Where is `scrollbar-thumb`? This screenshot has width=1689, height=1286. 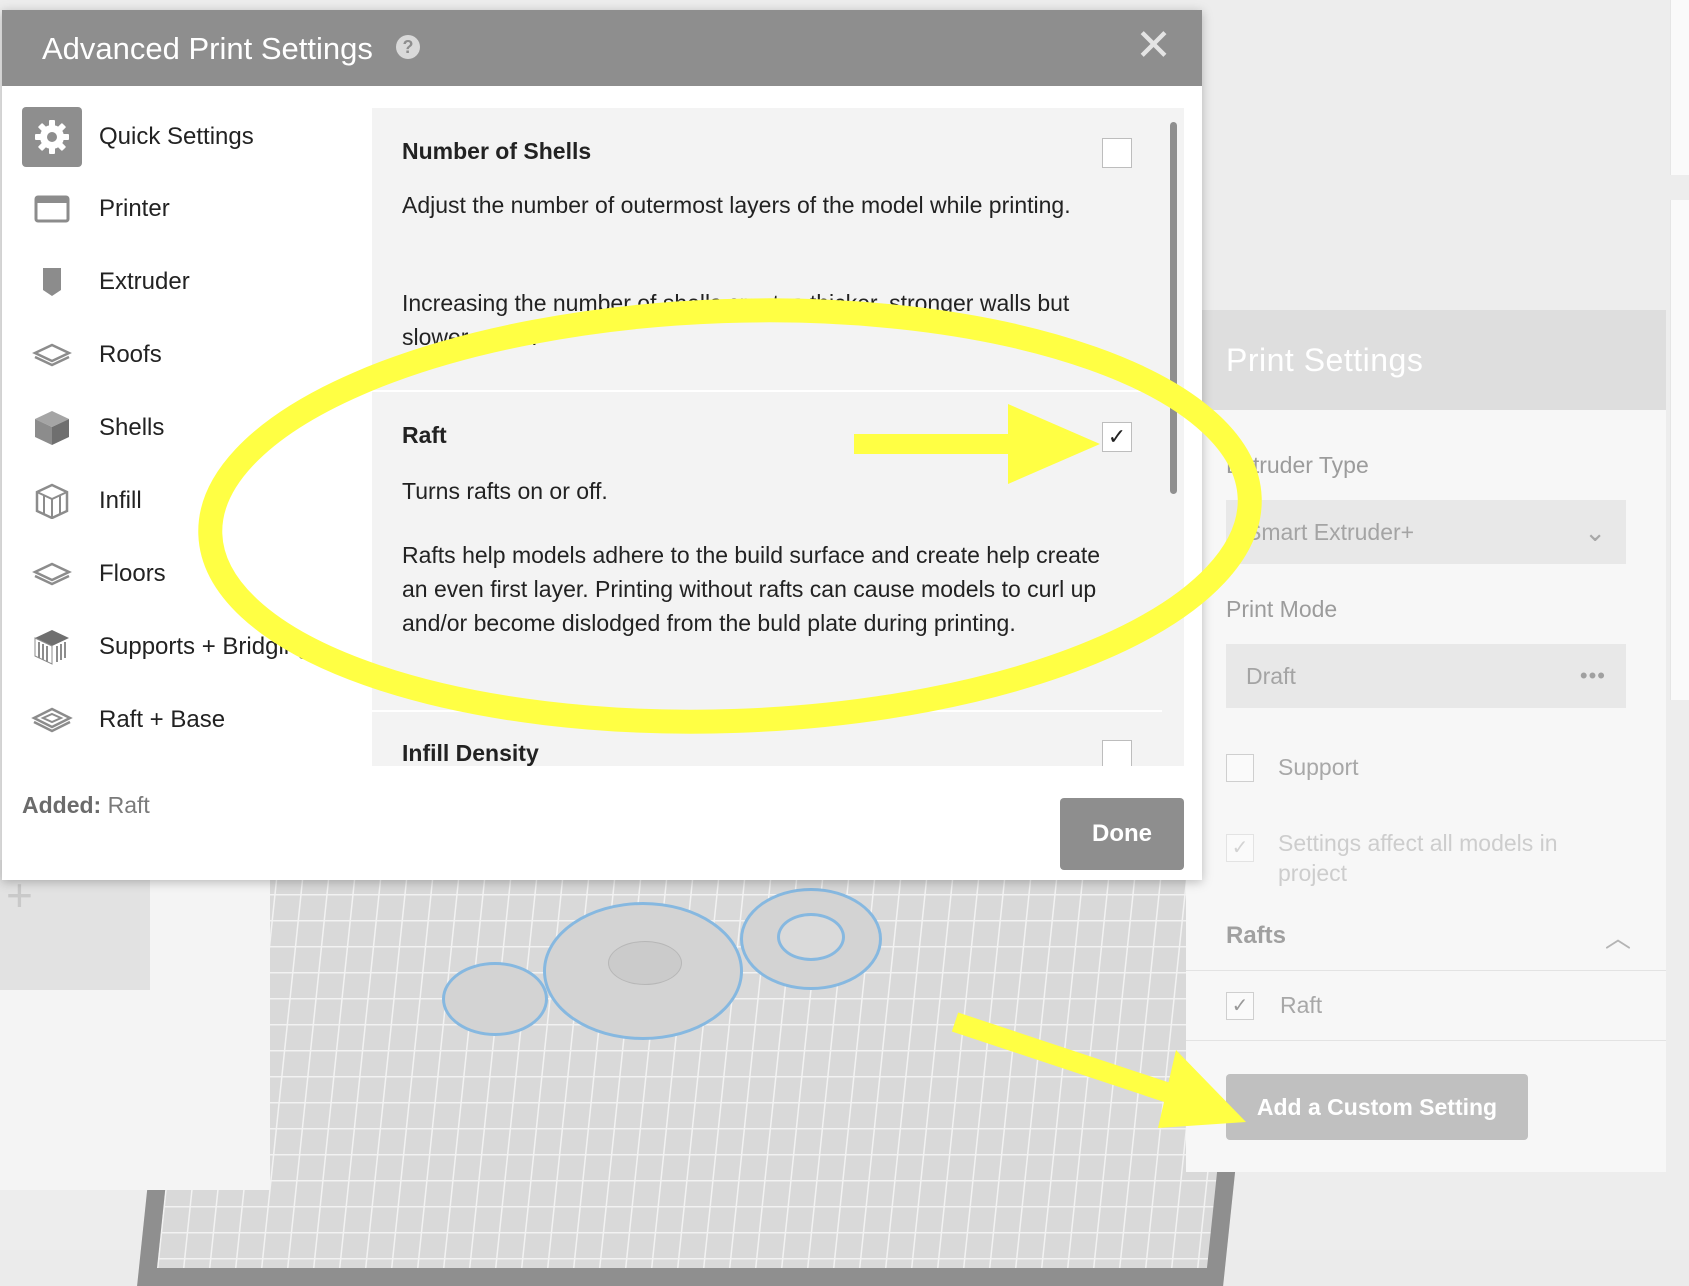
scrollbar-thumb is located at coordinates (1173, 308).